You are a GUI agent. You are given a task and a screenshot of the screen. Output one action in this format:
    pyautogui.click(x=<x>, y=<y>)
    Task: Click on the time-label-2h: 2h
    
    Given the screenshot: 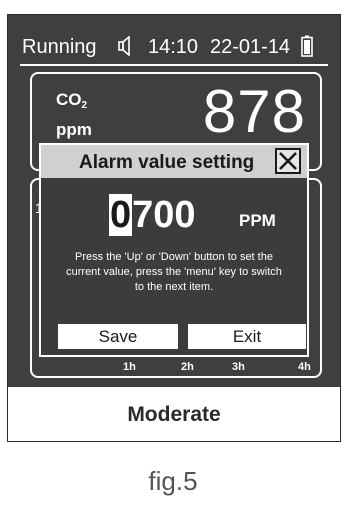 What is the action you would take?
    pyautogui.click(x=187, y=367)
    